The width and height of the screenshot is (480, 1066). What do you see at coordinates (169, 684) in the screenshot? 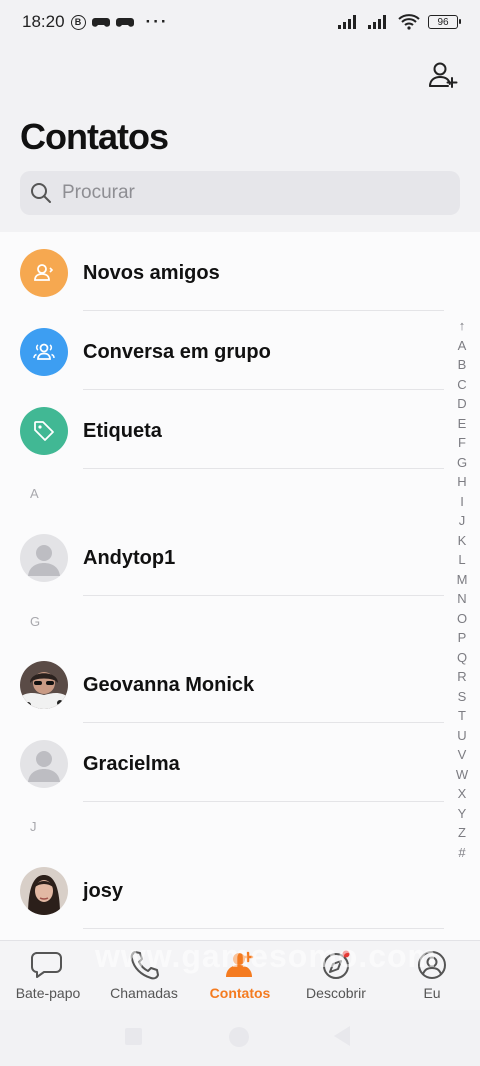
I see `contact-name: Geovanna Monick` at bounding box center [169, 684].